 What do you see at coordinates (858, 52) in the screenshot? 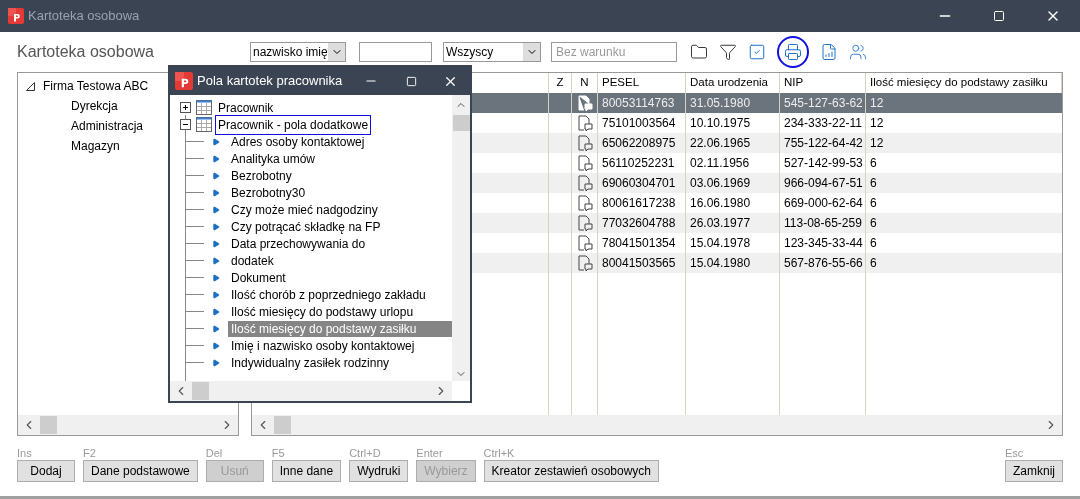
I see `users-icon` at bounding box center [858, 52].